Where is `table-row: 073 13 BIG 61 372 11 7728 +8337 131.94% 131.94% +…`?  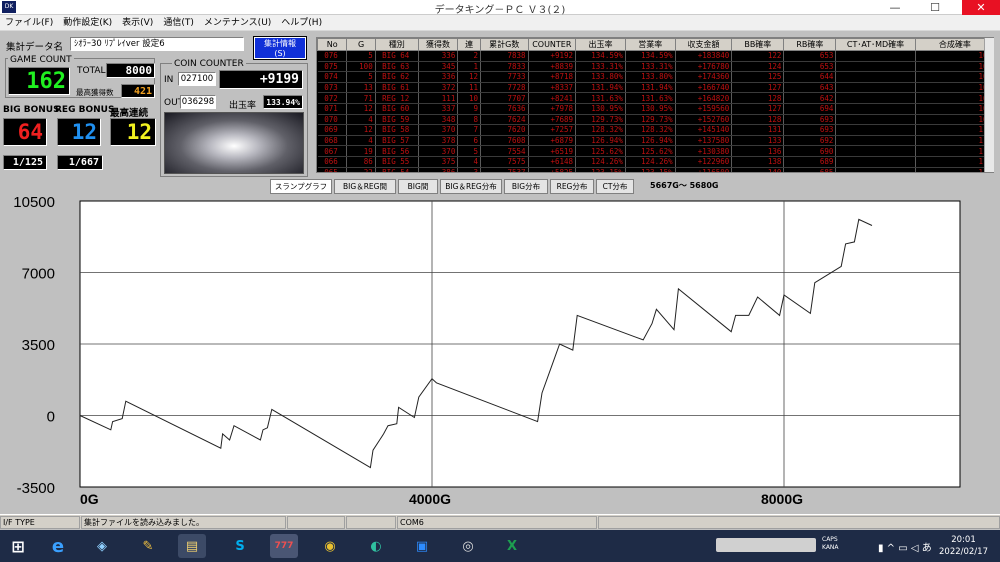 table-row: 073 13 BIG 61 372 11 7728 +8337 131.94% 131.94% +… is located at coordinates (655, 88).